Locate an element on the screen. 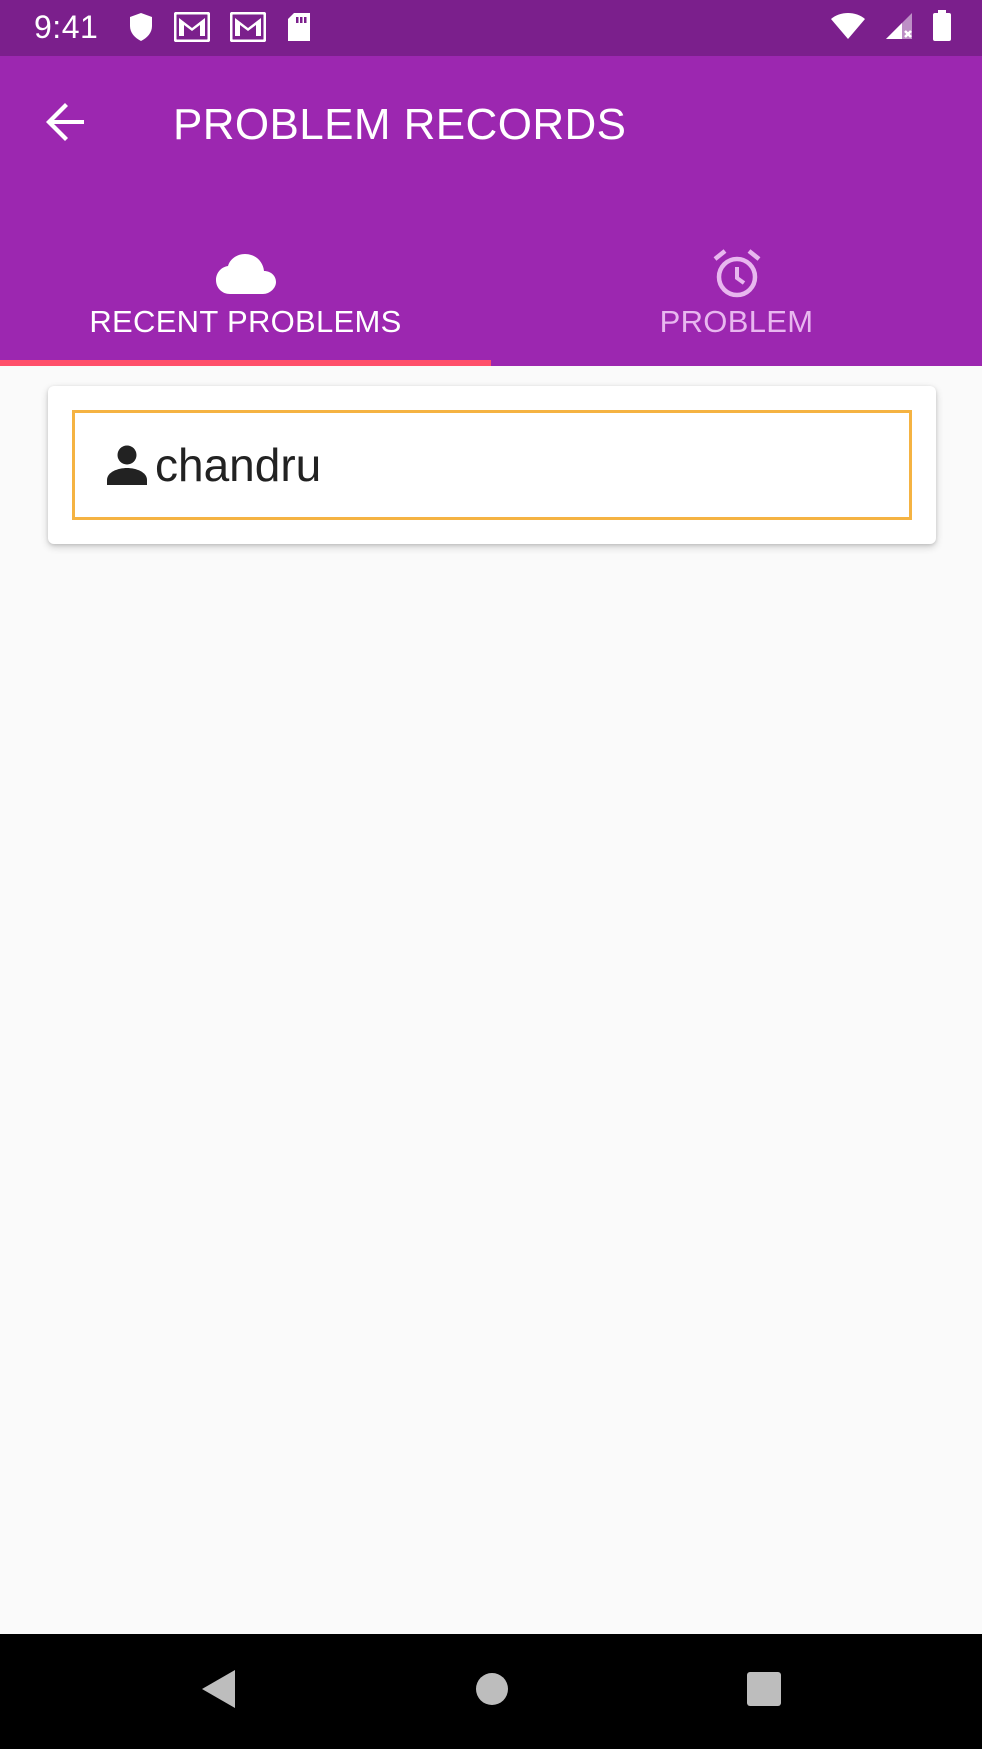  back-button is located at coordinates (66, 124).